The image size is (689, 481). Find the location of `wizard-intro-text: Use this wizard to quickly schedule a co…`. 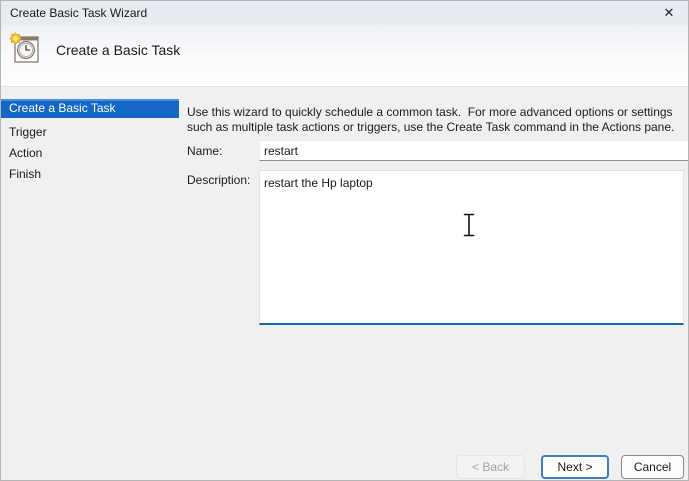

wizard-intro-text: Use this wizard to quickly schedule a co… is located at coordinates (431, 119).